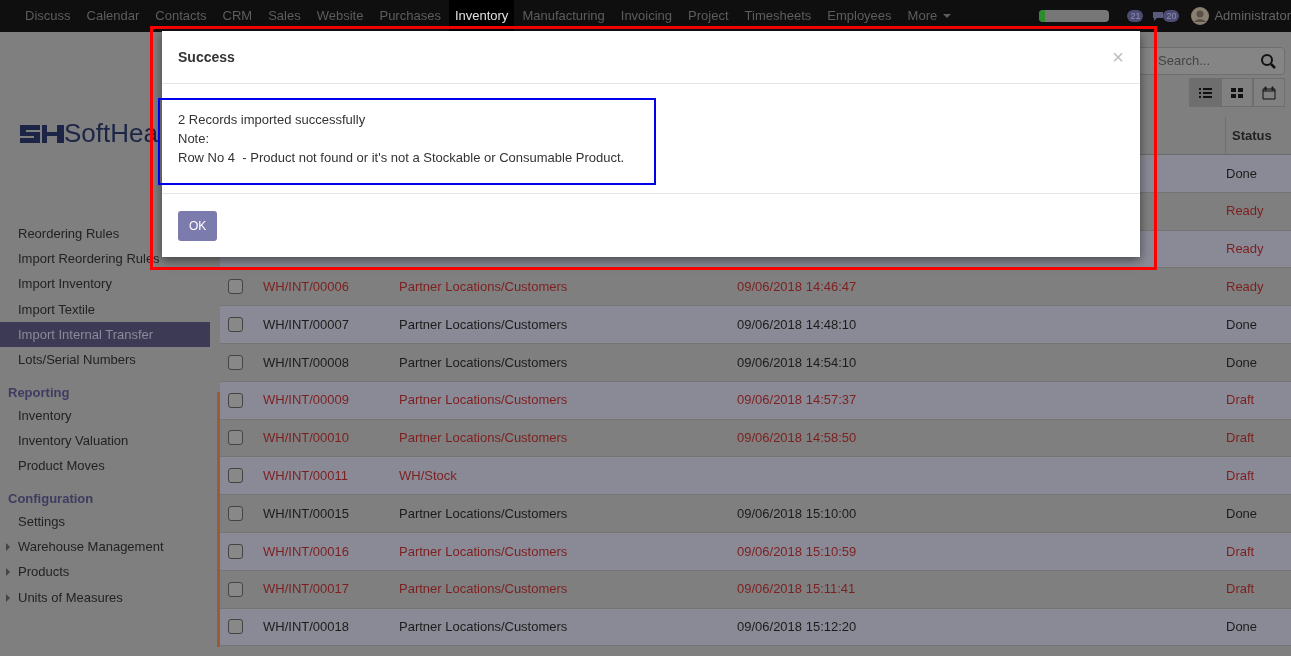  I want to click on calendar-icon, so click(1269, 92).